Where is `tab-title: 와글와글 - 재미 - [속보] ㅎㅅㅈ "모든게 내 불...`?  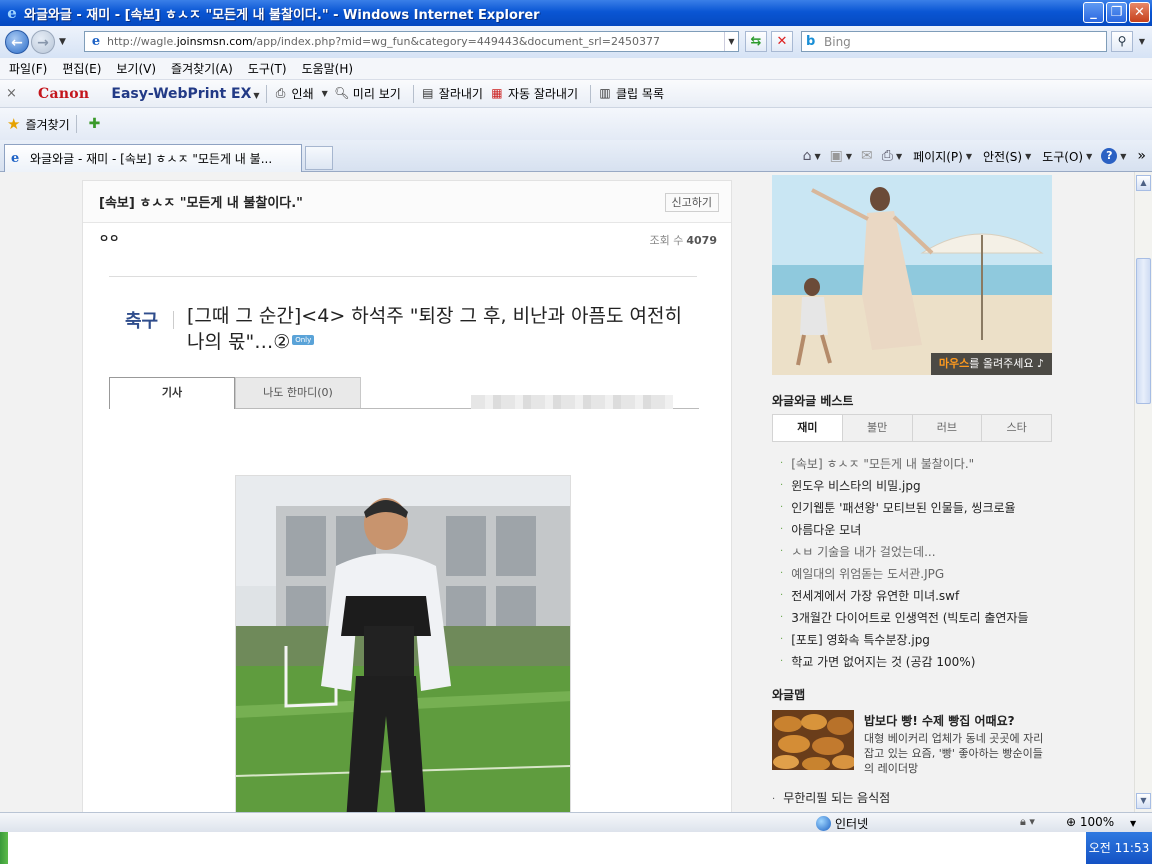
tab-title: 와글와글 - 재미 - [속보] ㅎㅅㅈ "모든게 내 불... is located at coordinates (151, 159).